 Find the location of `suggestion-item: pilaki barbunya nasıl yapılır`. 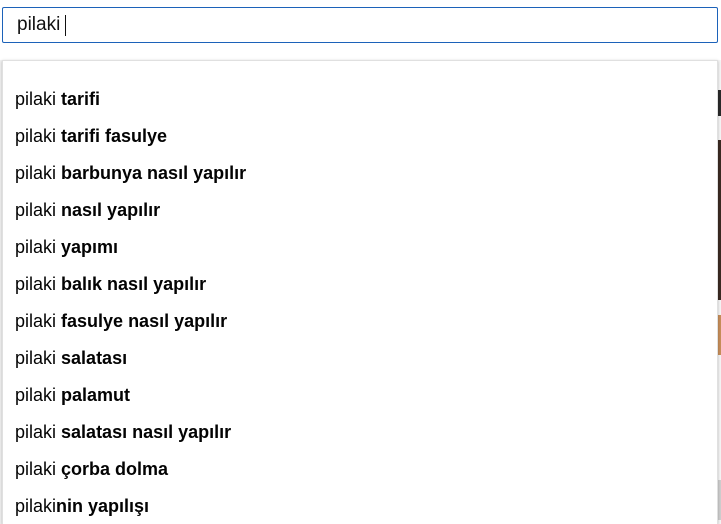

suggestion-item: pilaki barbunya nasıl yapılır is located at coordinates (360, 173).